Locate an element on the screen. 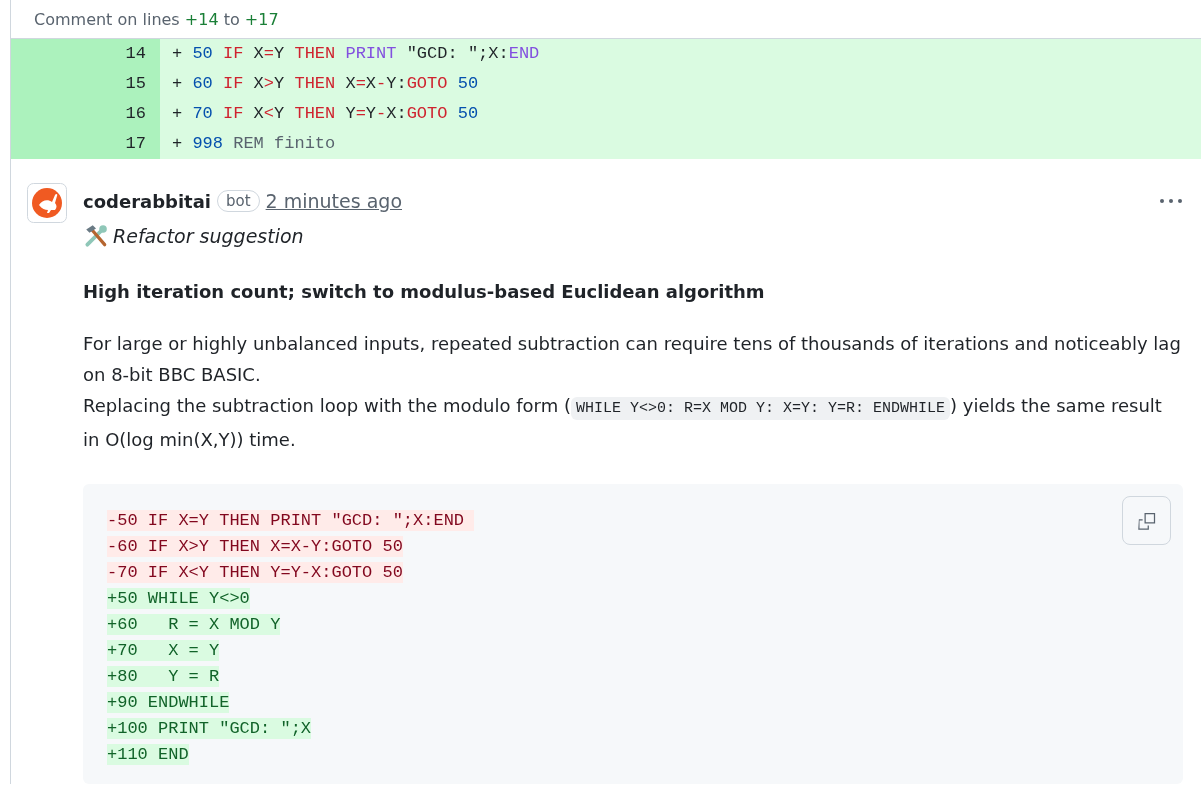 The height and width of the screenshot is (795, 1201). copy-icon is located at coordinates (1146, 520).